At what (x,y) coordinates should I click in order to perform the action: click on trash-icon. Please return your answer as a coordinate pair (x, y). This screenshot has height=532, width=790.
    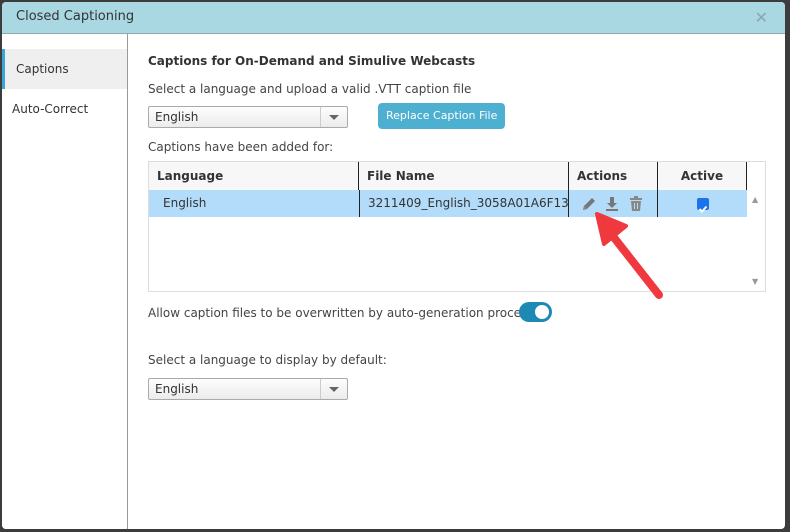
    Looking at the image, I should click on (636, 206).